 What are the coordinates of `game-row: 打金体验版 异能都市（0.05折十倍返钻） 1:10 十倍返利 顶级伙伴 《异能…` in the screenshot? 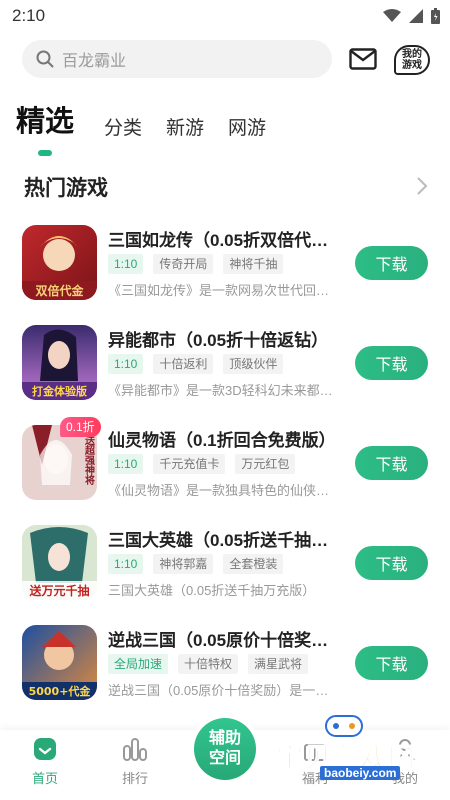 It's located at (225, 368).